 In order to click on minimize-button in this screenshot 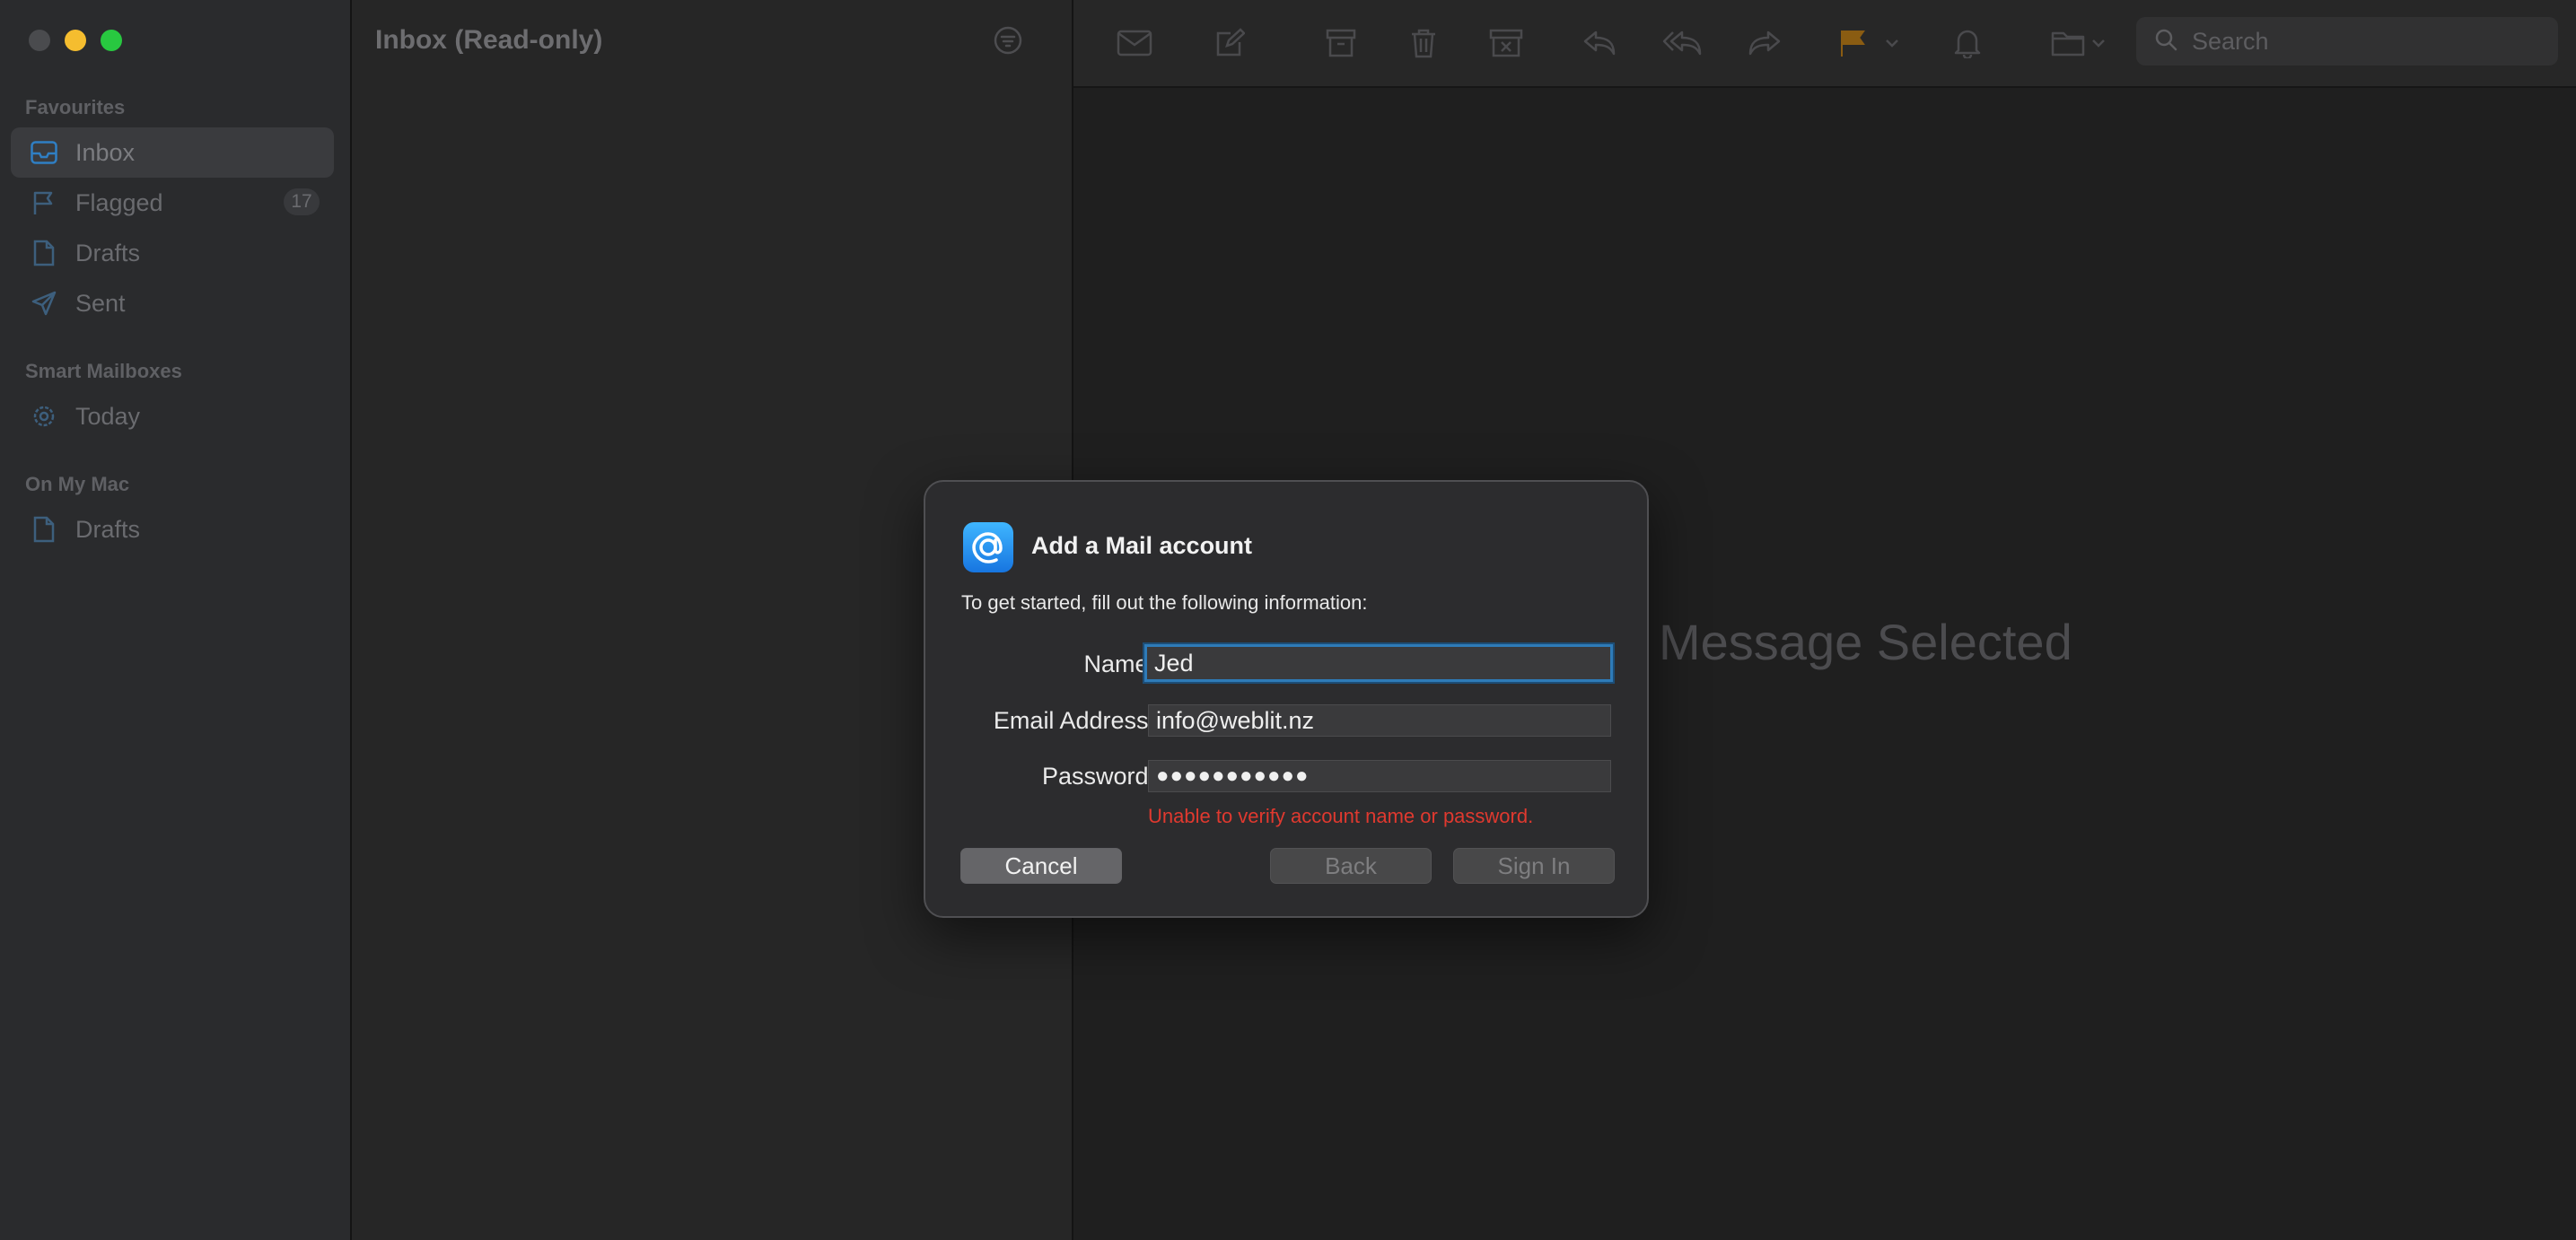, I will do `click(75, 40)`.